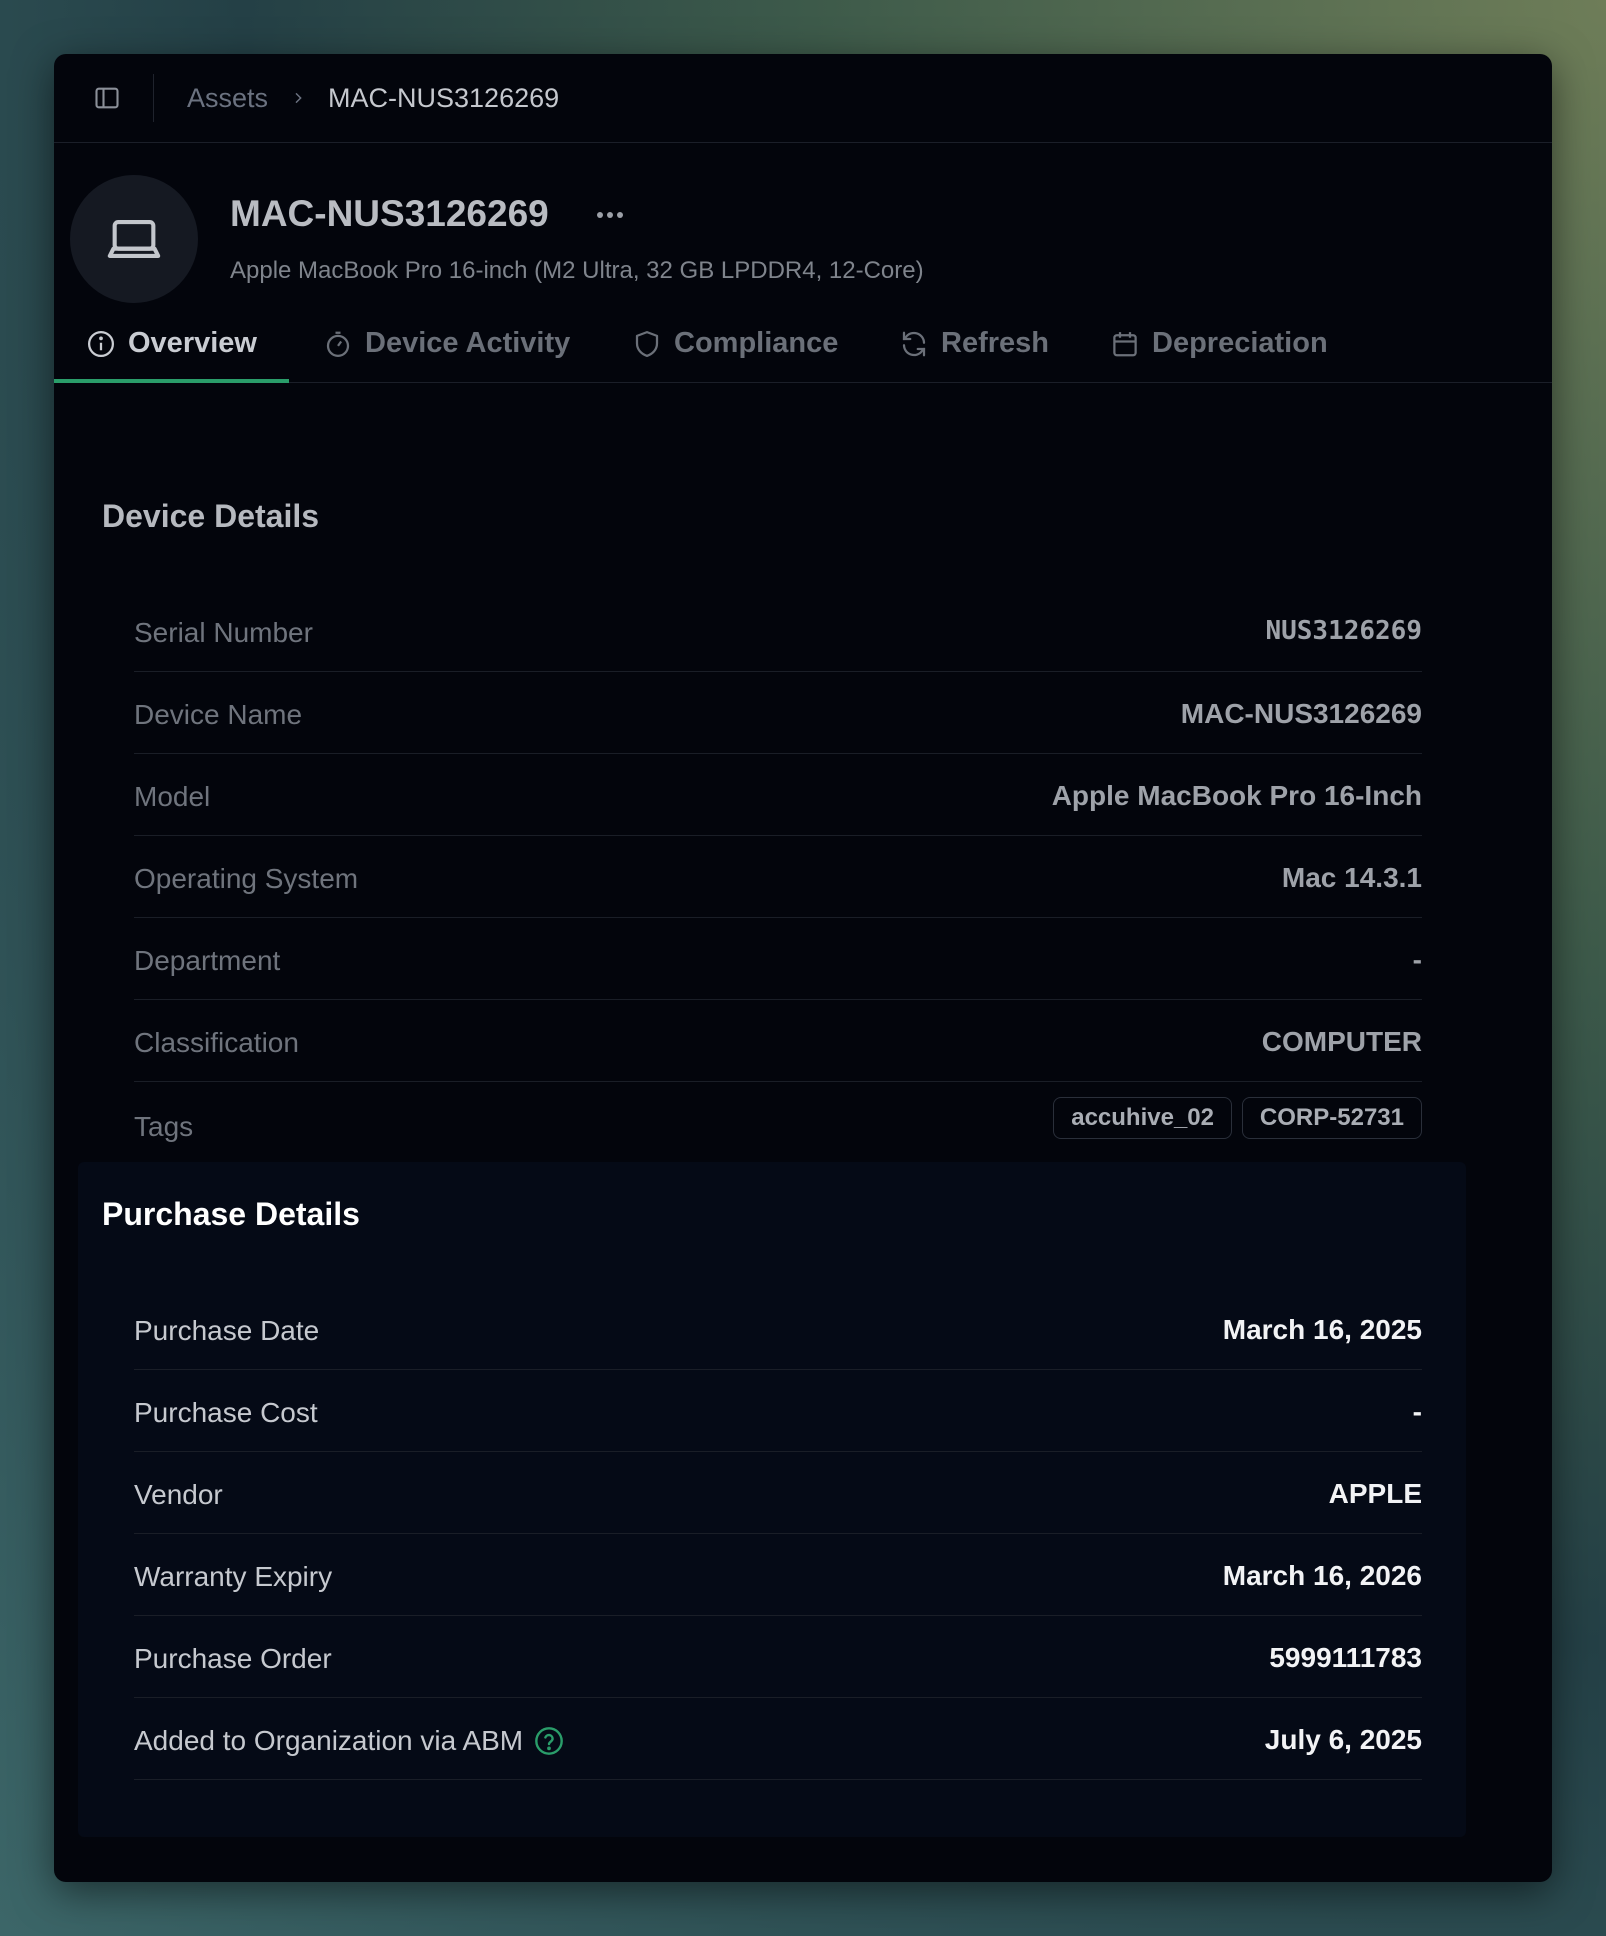 This screenshot has width=1606, height=1936. What do you see at coordinates (246, 878) in the screenshot?
I see `detail-label: Operating System` at bounding box center [246, 878].